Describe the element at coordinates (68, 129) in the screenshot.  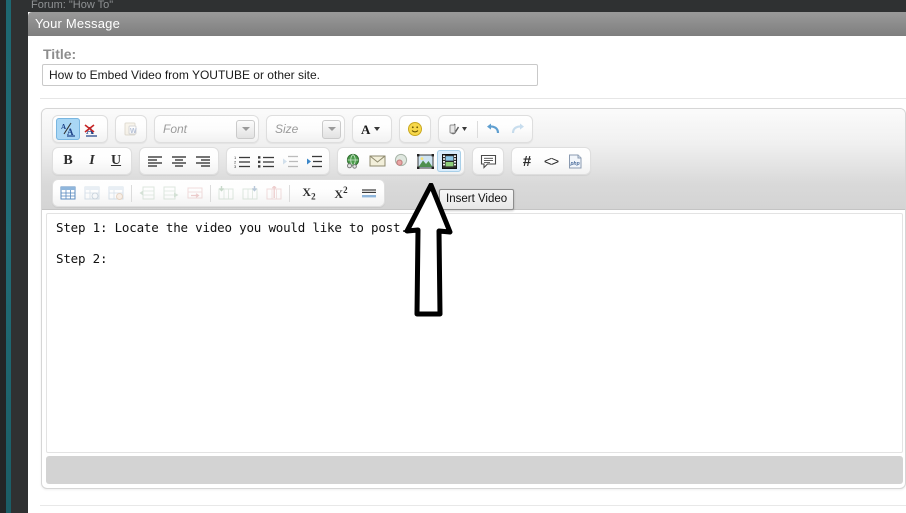
I see `spellcheck-toggle-icon: A A` at that location.